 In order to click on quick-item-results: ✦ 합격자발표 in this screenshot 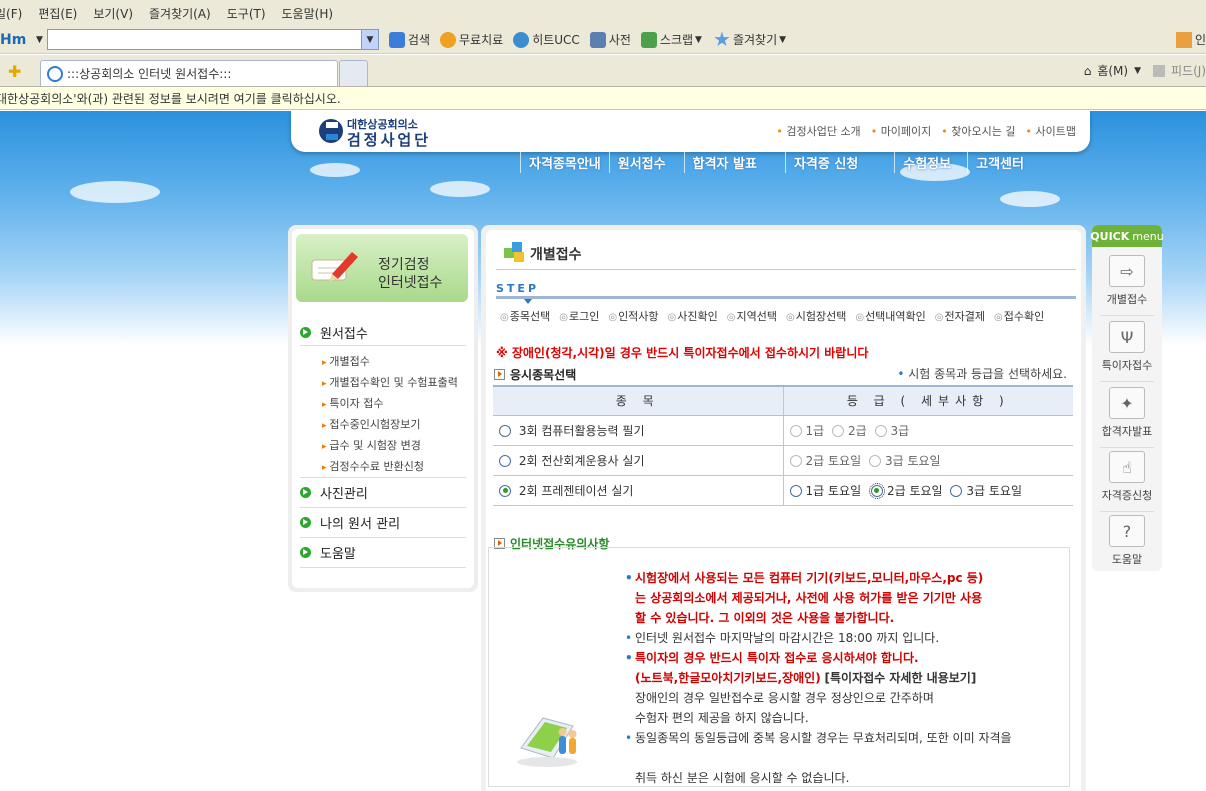, I will do `click(1127, 413)`.